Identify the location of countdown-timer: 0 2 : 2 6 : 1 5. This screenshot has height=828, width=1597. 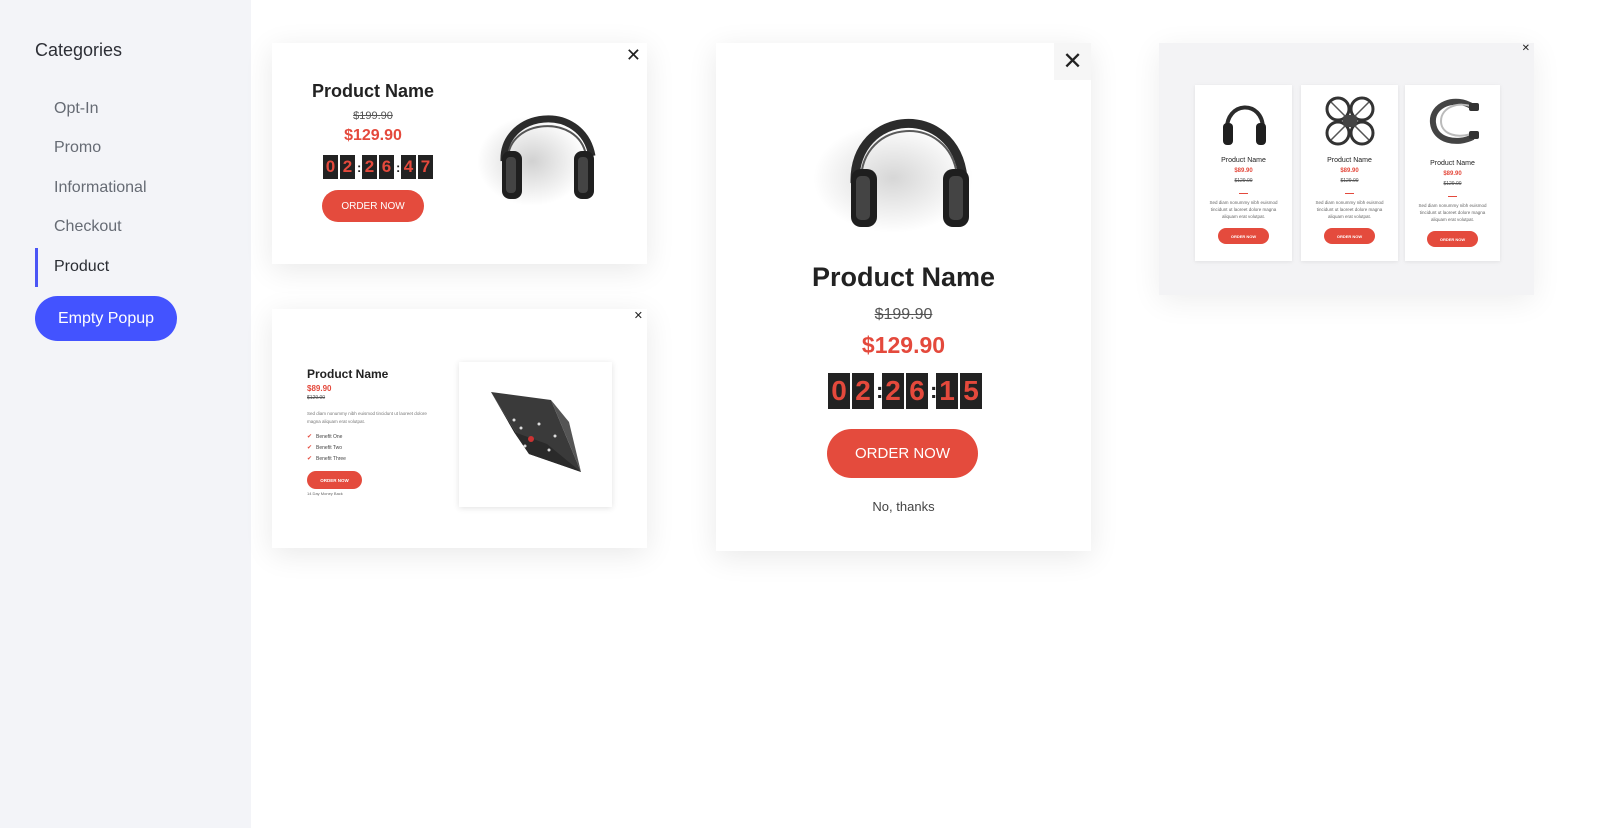
(906, 391).